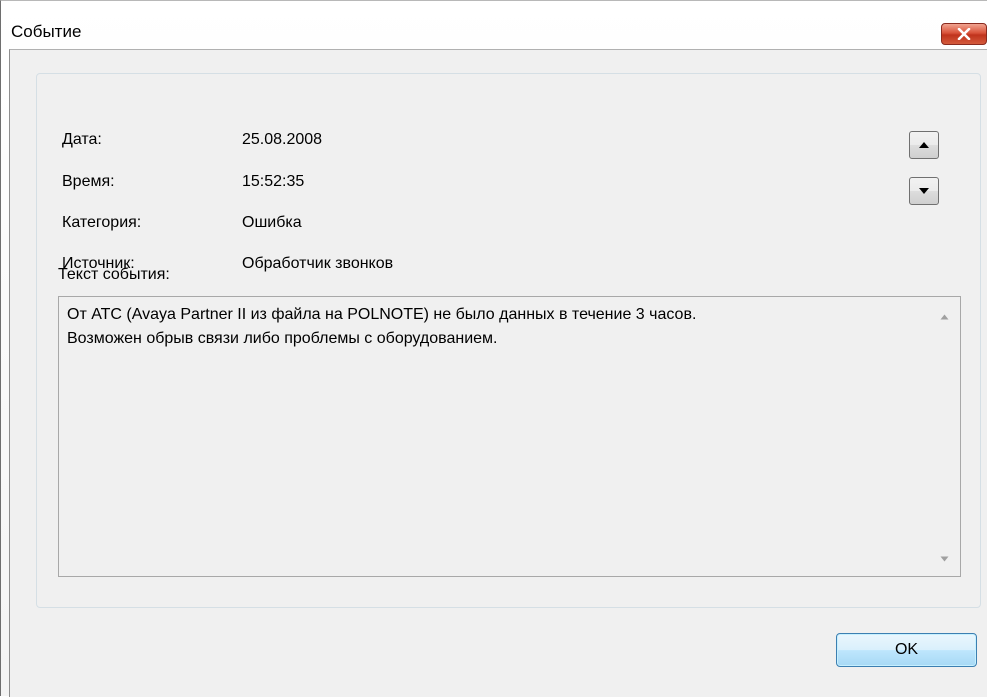 The width and height of the screenshot is (987, 697). Describe the element at coordinates (494, 23) in the screenshot. I see `title-bar: Событие` at that location.